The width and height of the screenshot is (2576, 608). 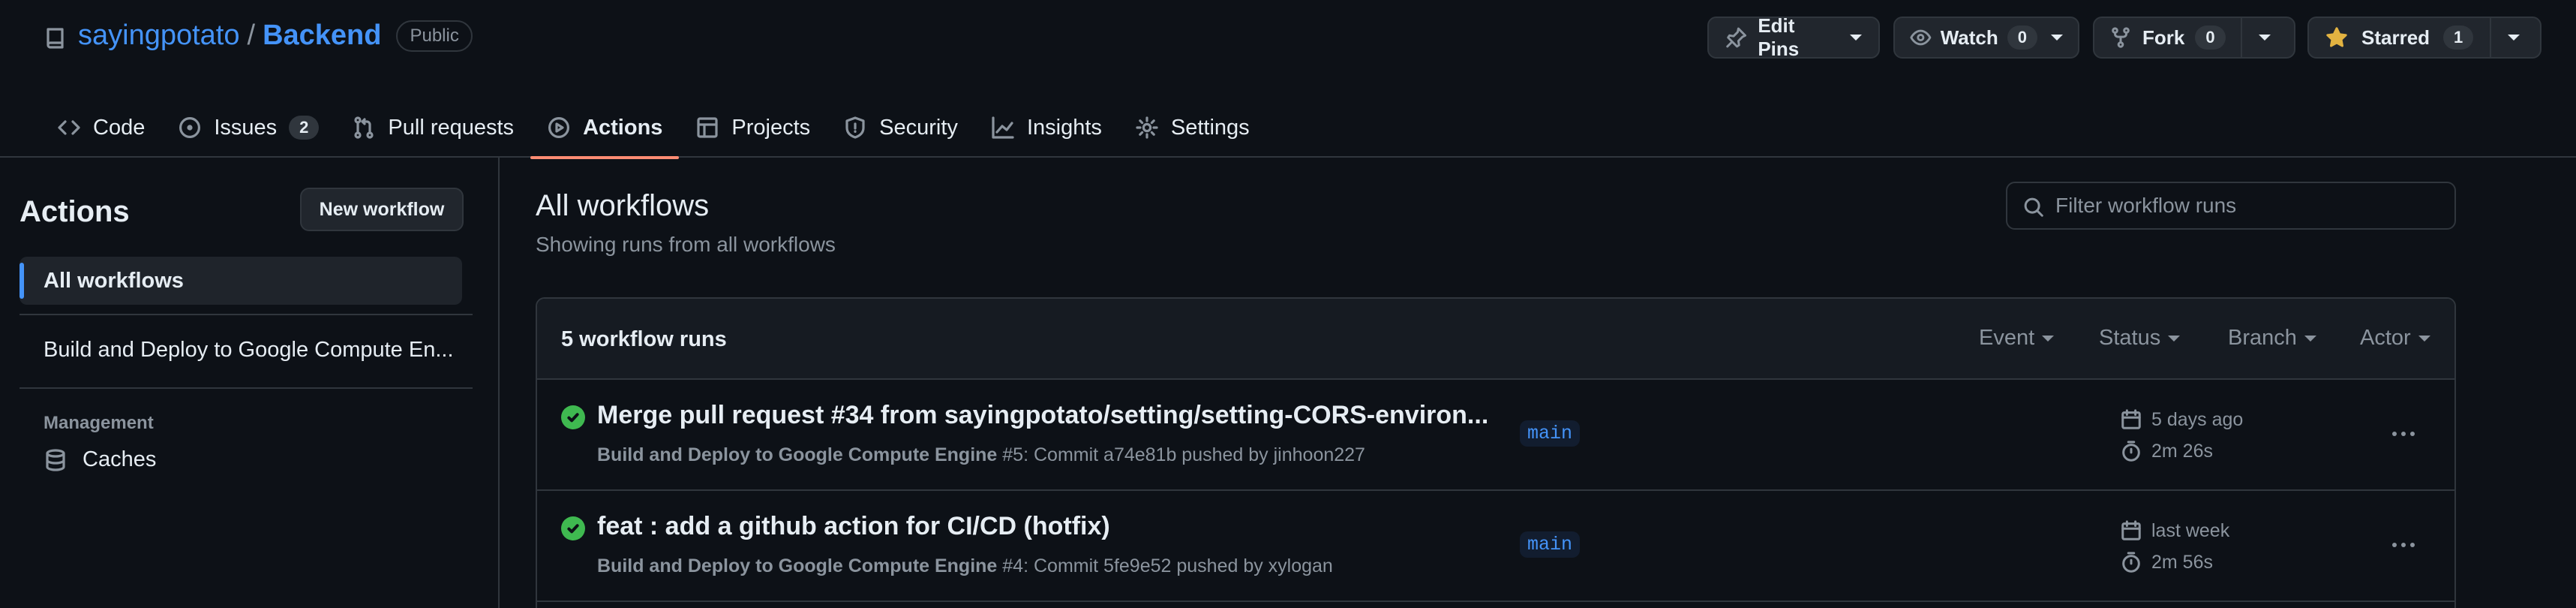 I want to click on event-filter-menu: Event, so click(x=2017, y=338).